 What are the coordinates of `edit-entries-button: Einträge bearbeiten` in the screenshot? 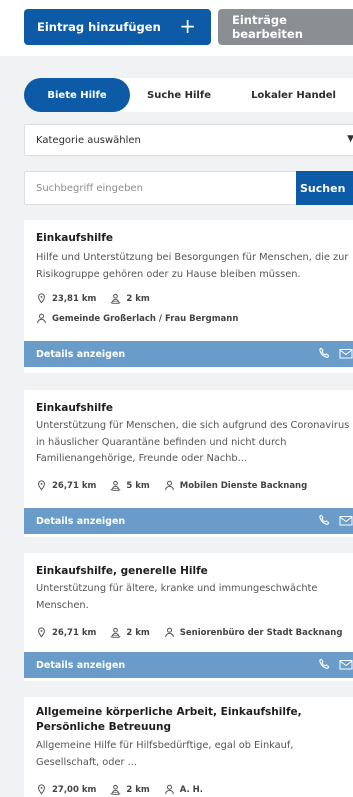 It's located at (285, 27).